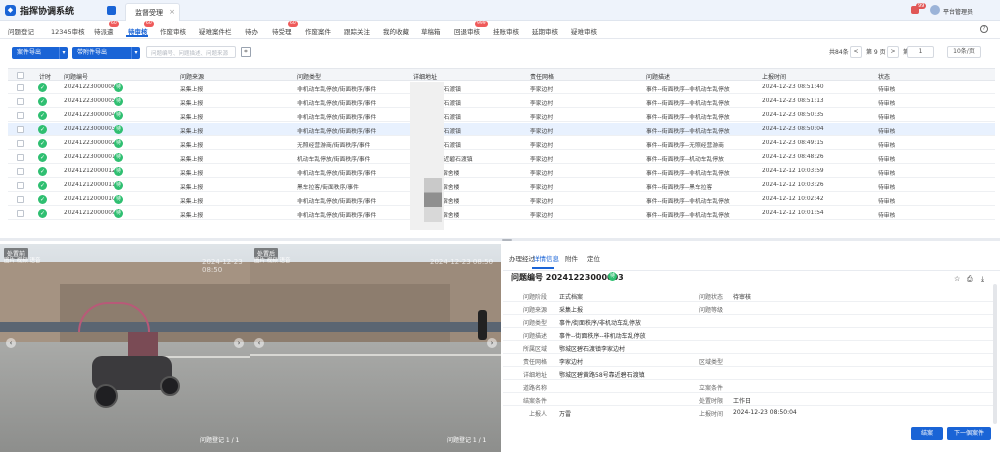  Describe the element at coordinates (984, 29) in the screenshot. I see `help-icon: ?` at that location.